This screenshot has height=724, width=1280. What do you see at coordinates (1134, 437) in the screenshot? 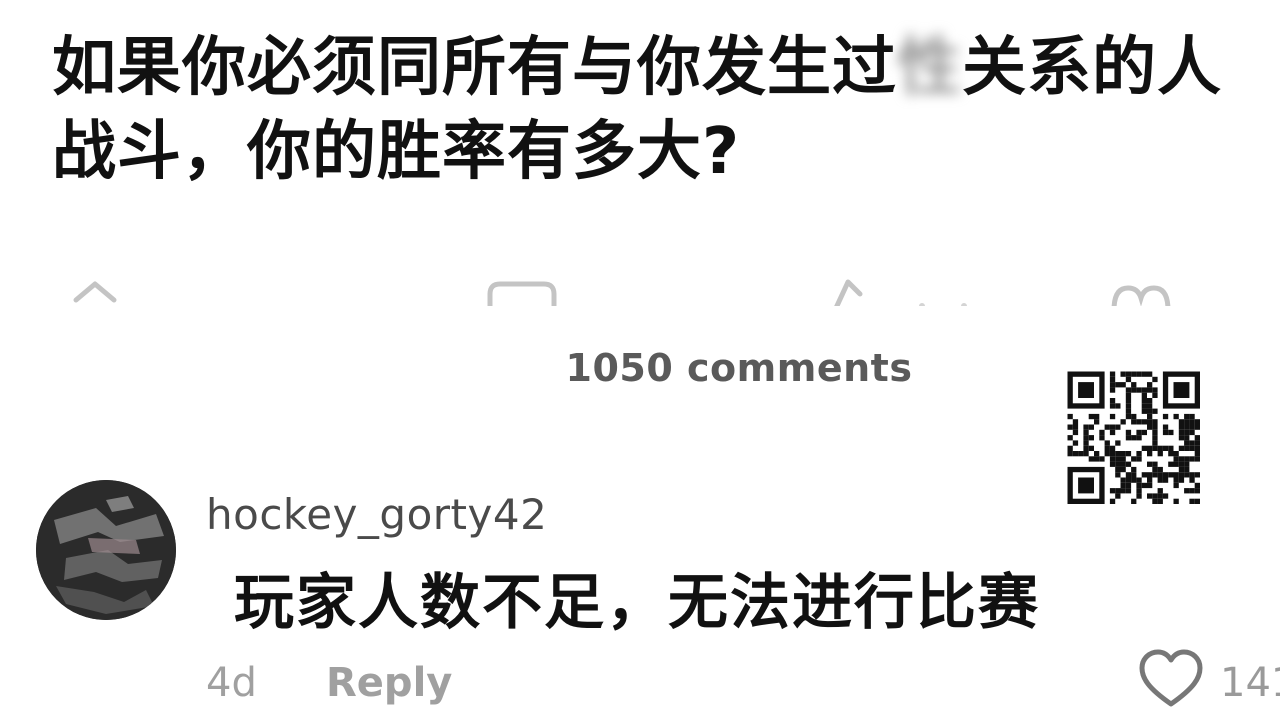
I see `qr-code-image` at bounding box center [1134, 437].